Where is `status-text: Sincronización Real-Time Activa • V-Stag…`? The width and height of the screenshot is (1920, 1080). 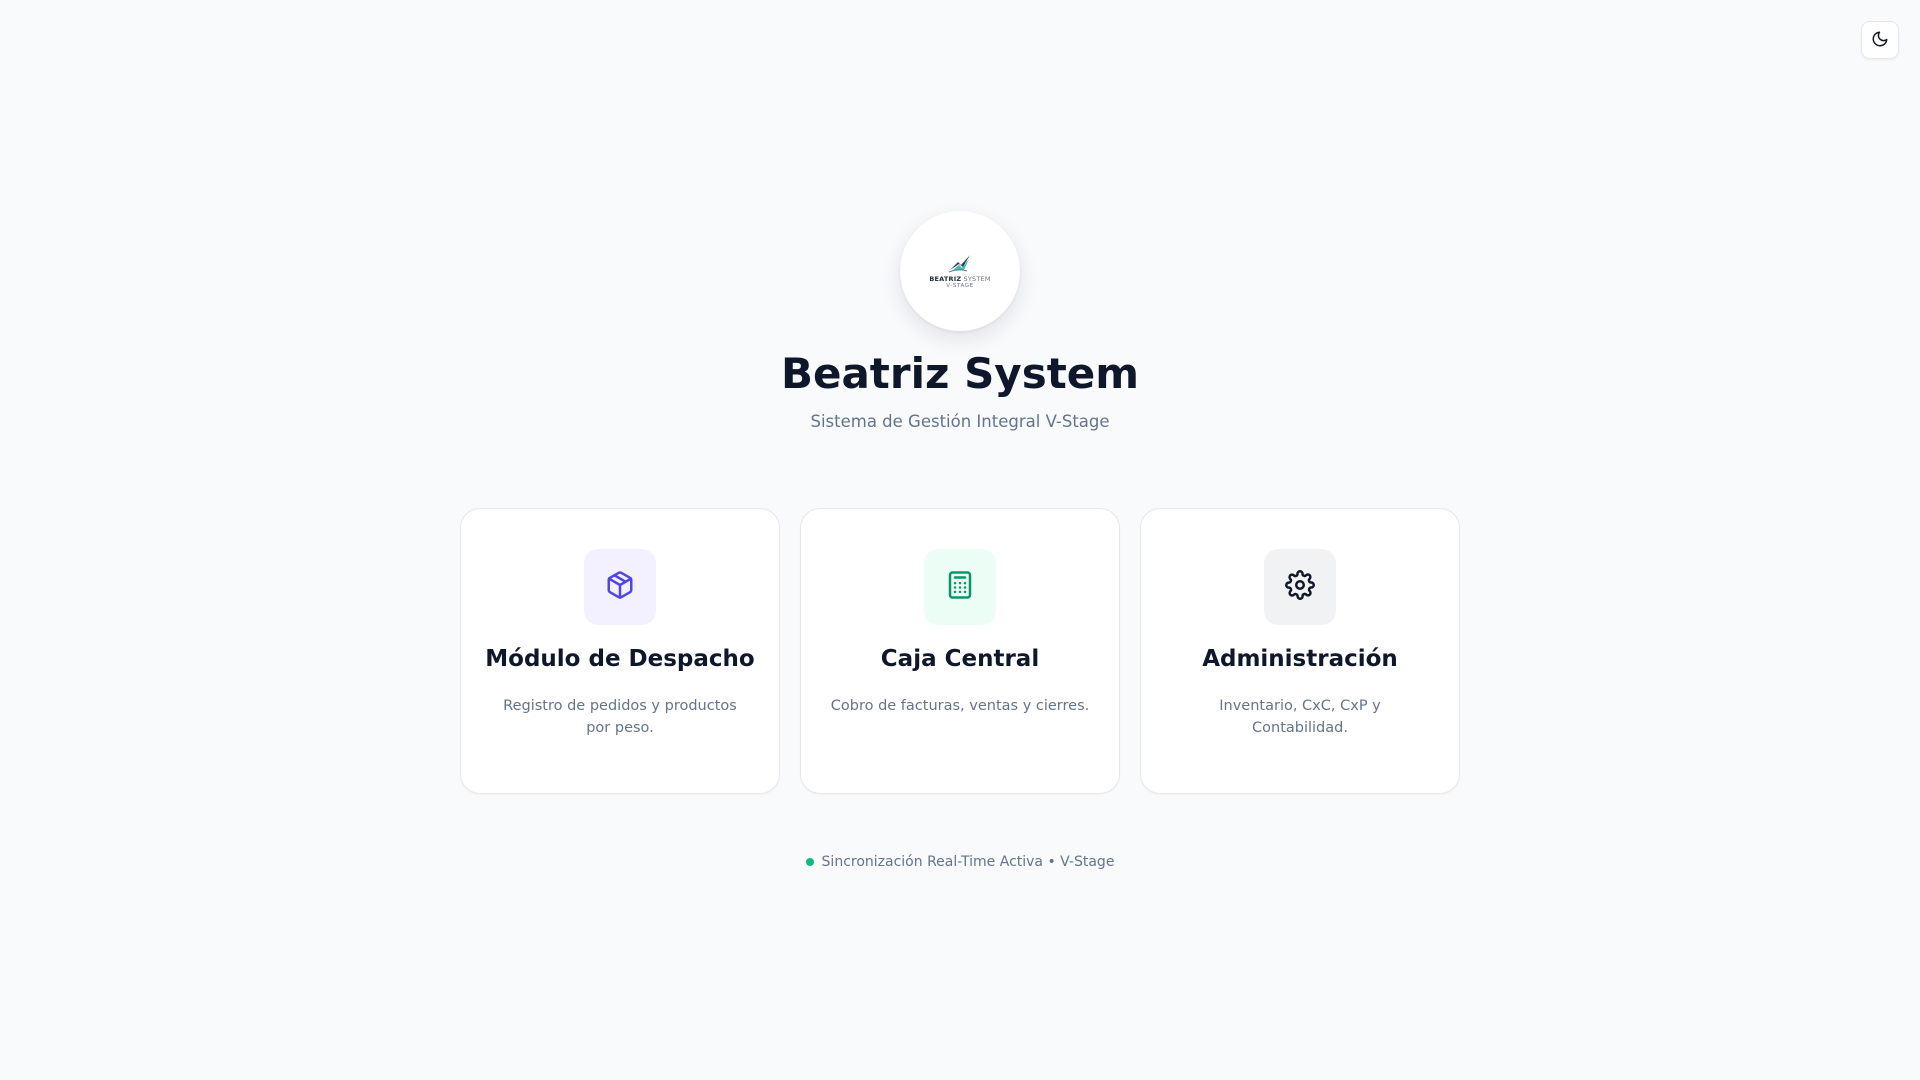
status-text: Sincronización Real-Time Activa • V-Stag… is located at coordinates (968, 862).